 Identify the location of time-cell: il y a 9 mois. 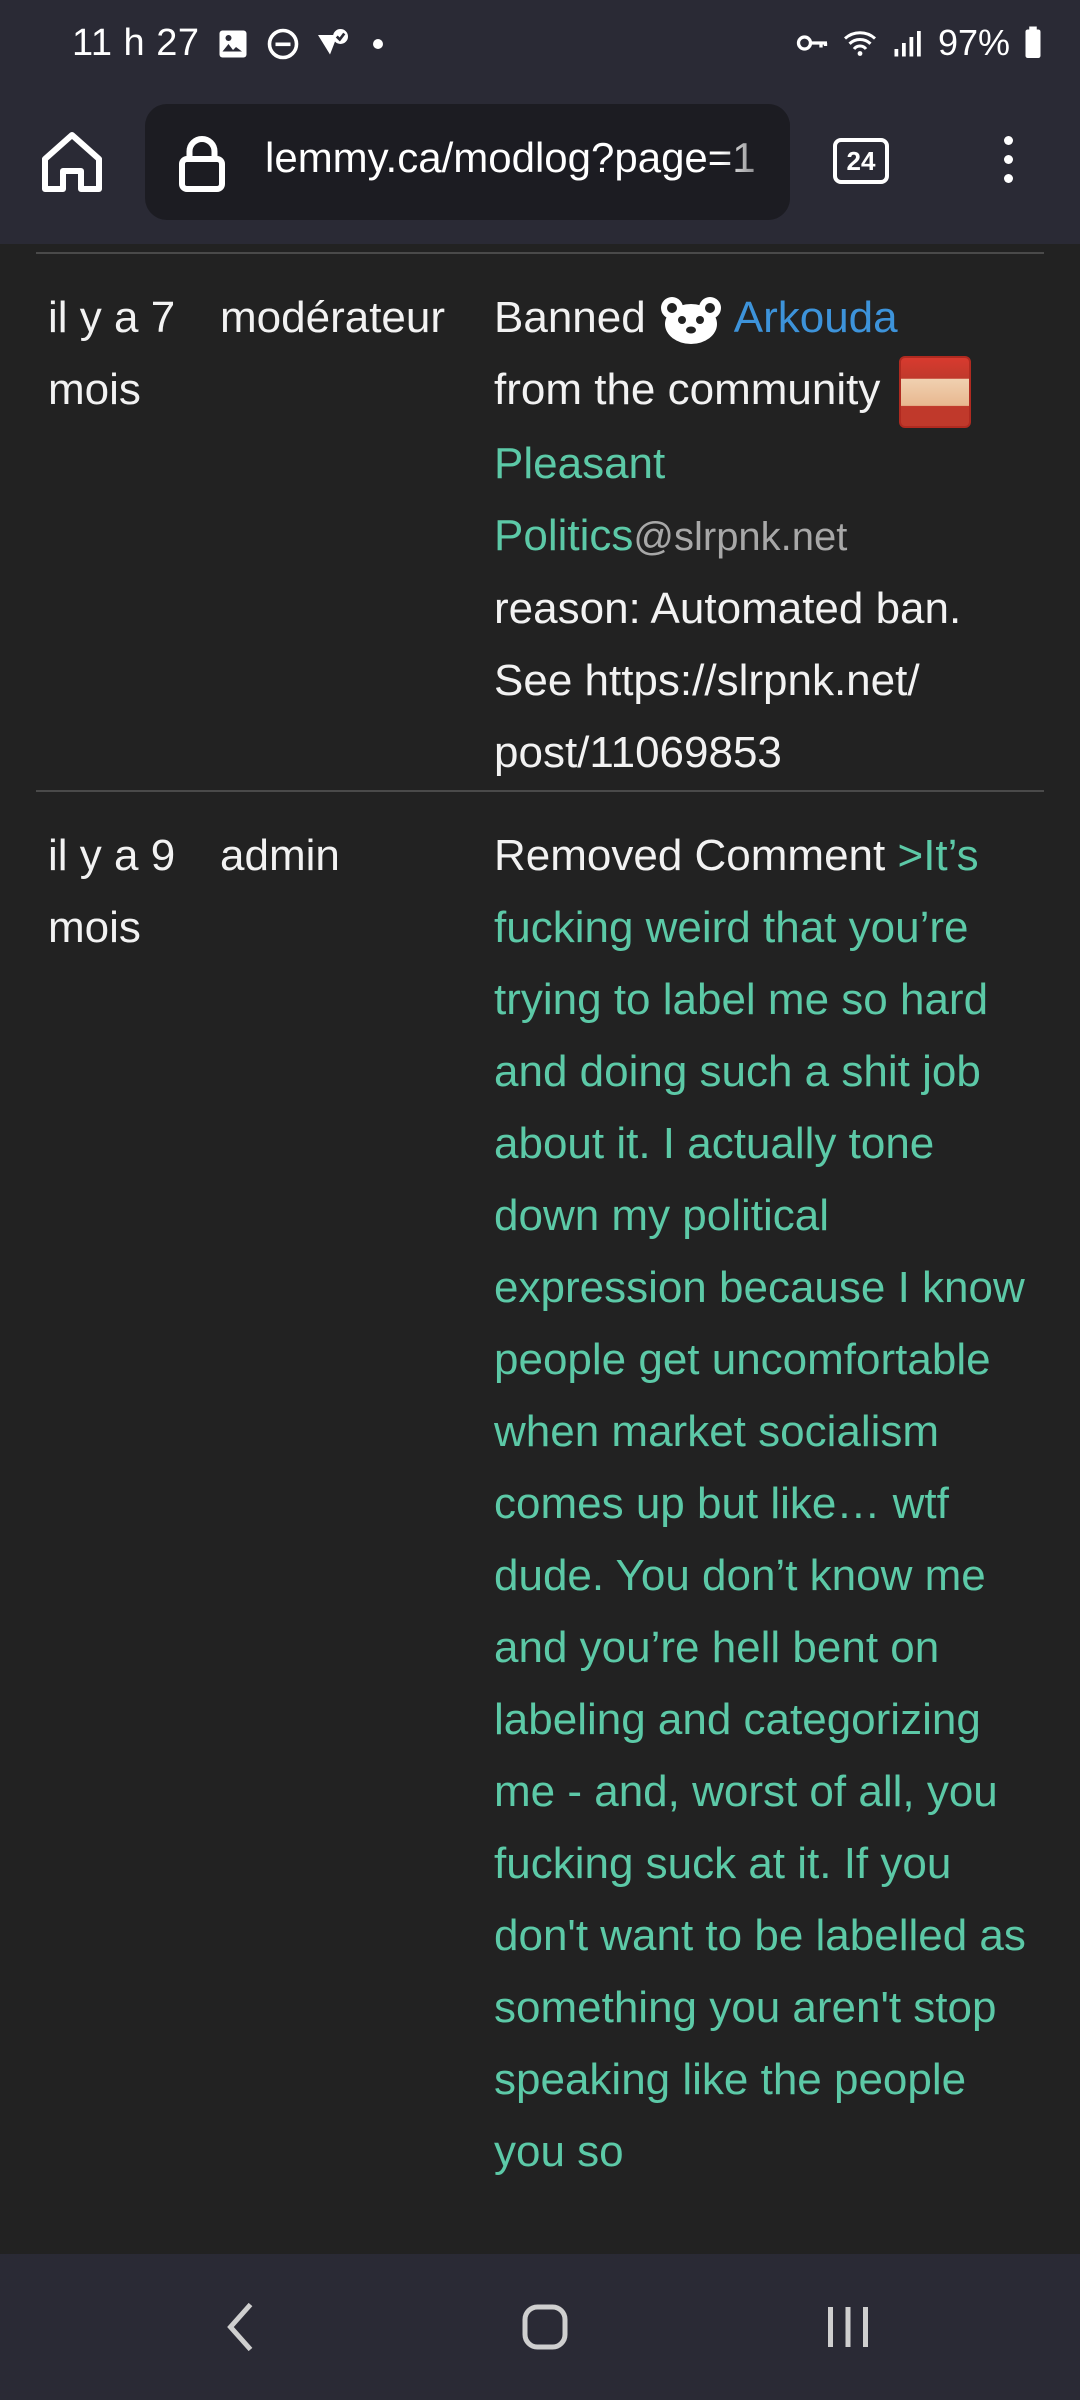
(123, 892).